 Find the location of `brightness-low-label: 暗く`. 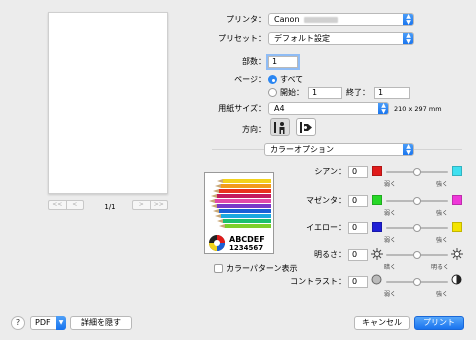

brightness-low-label: 暗く is located at coordinates (390, 267).